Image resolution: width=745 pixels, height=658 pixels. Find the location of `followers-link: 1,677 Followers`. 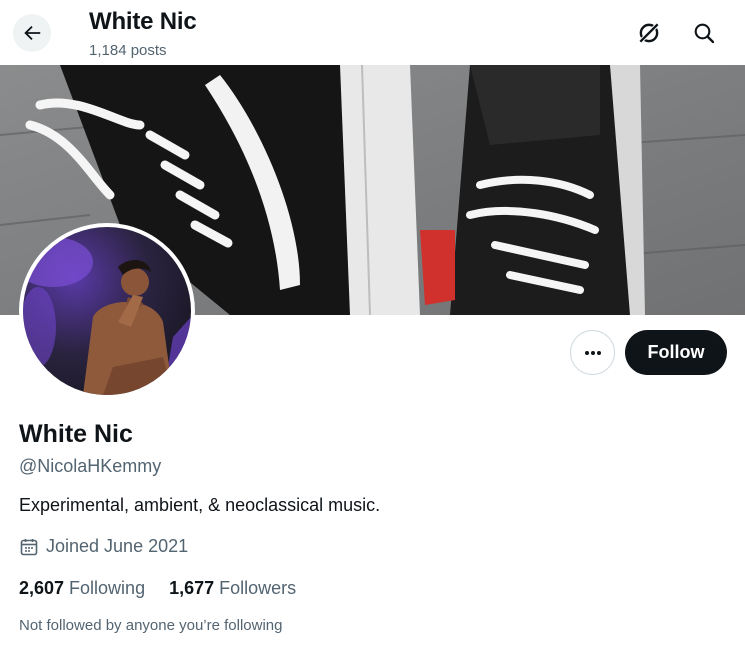

followers-link: 1,677 Followers is located at coordinates (232, 588).